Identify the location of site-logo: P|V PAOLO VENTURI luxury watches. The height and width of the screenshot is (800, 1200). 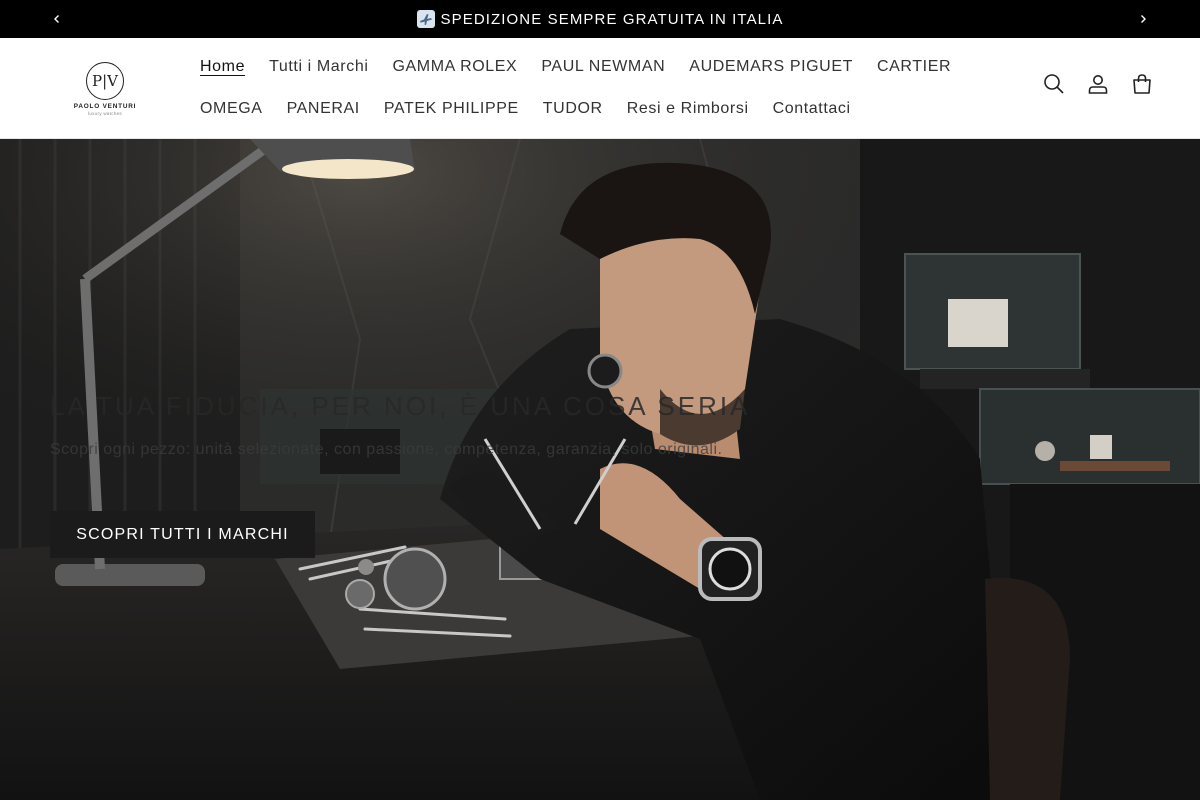
(105, 89).